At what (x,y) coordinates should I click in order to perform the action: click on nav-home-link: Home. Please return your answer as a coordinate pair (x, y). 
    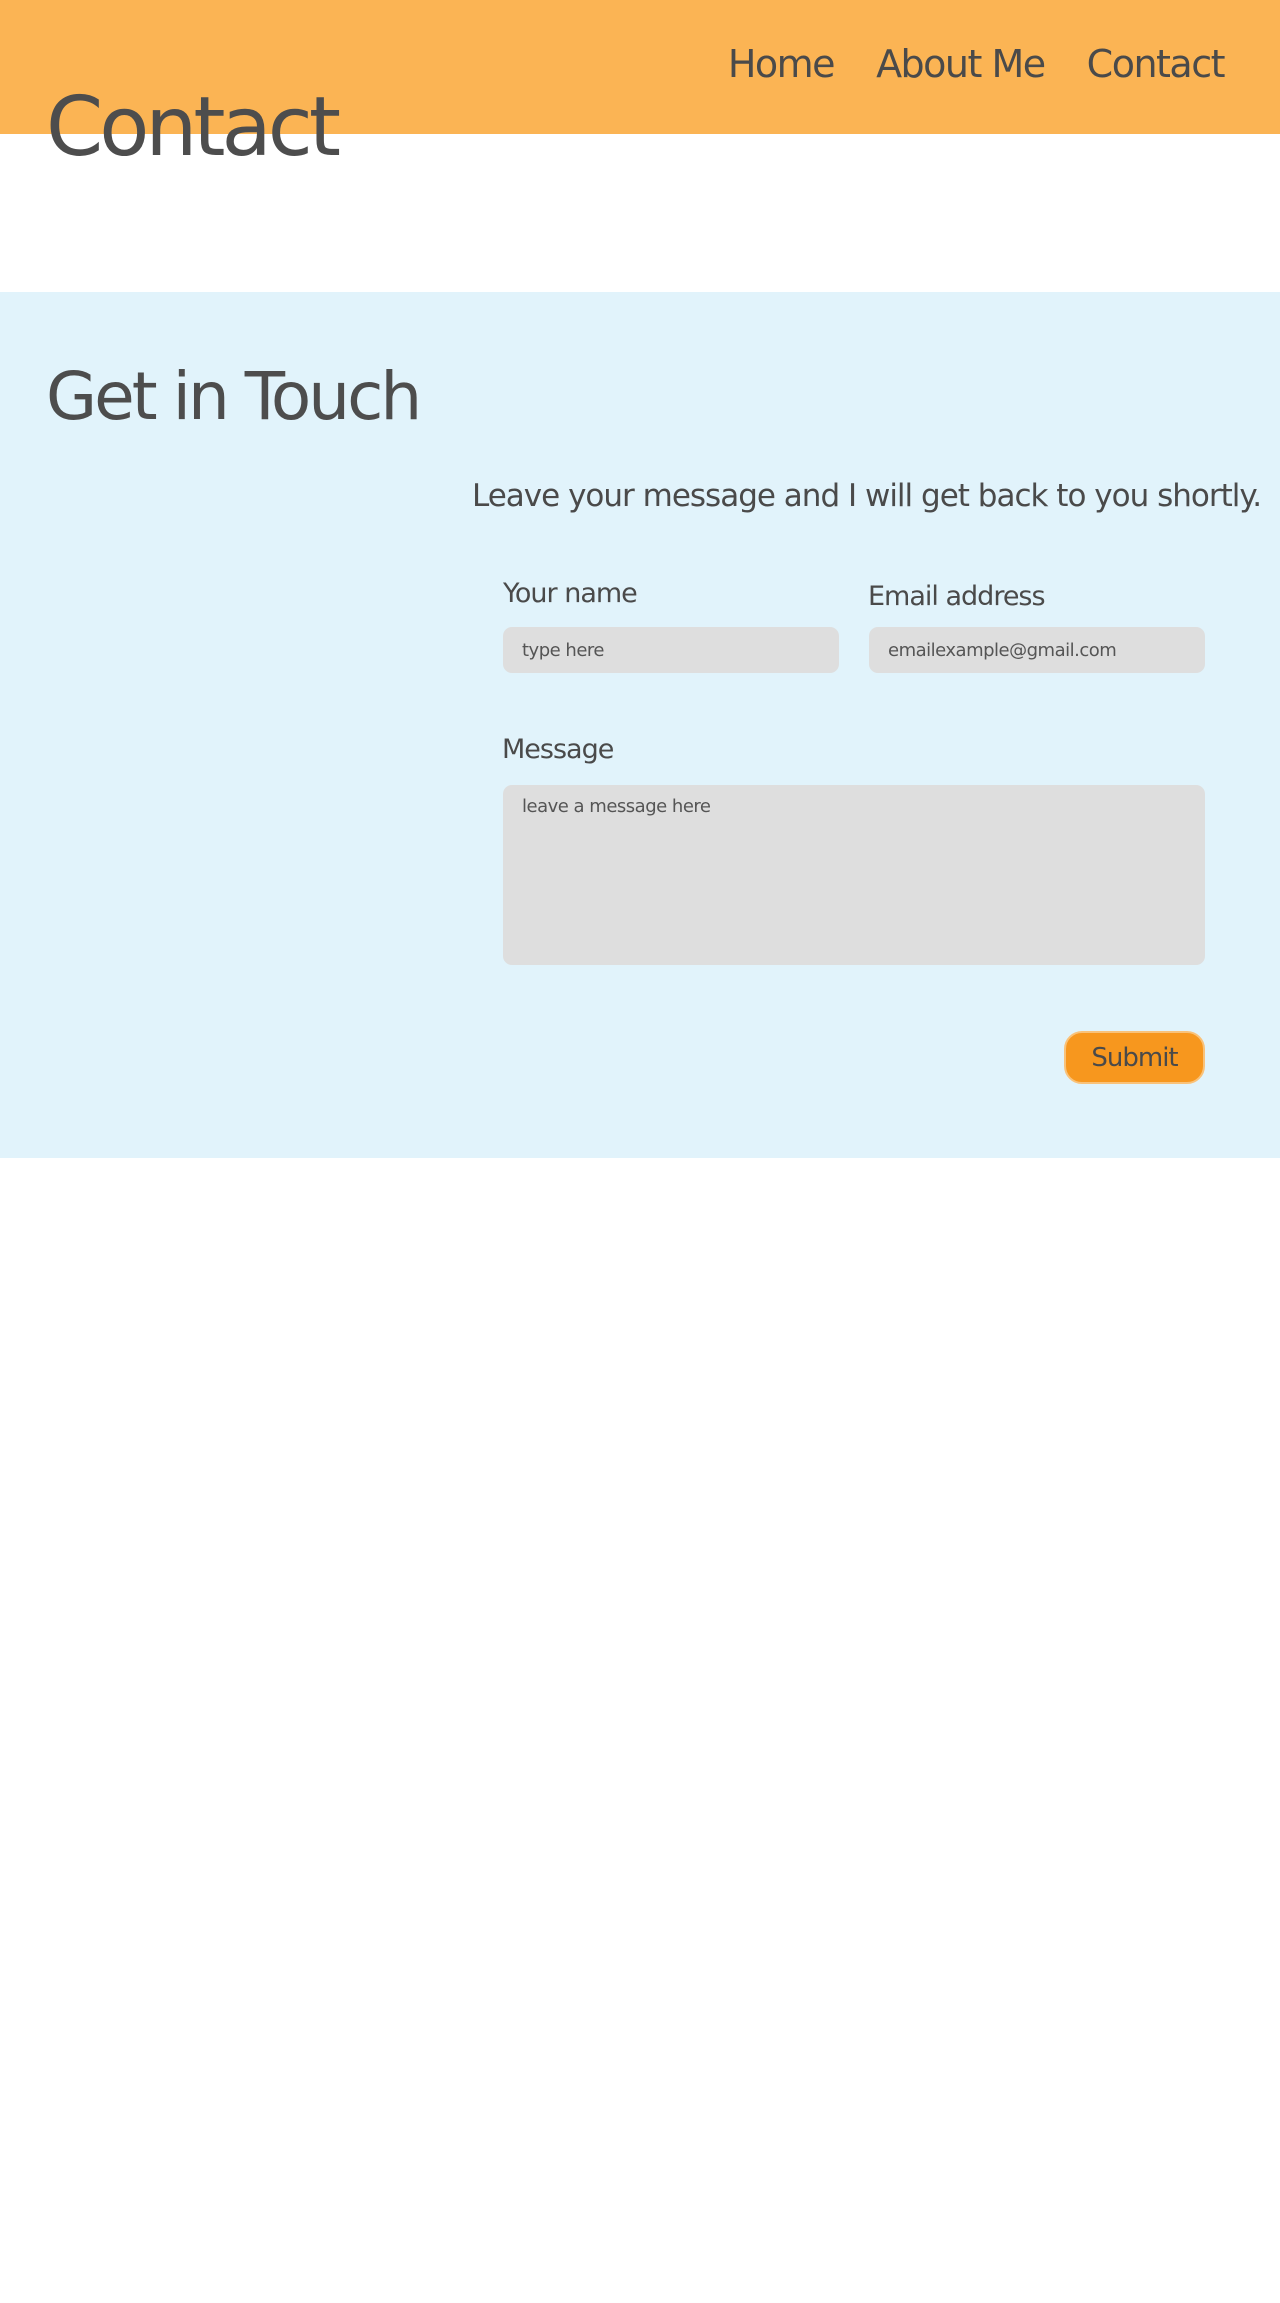
    Looking at the image, I should click on (782, 64).